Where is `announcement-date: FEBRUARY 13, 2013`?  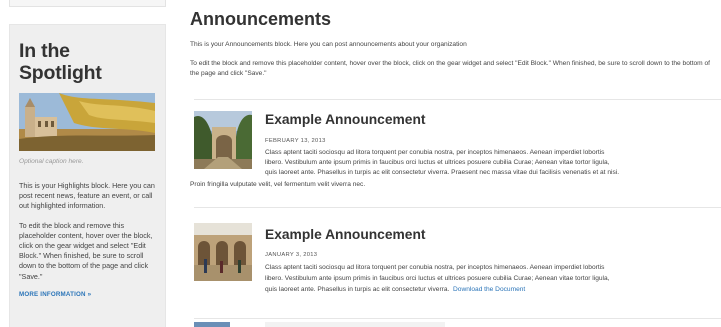 announcement-date: FEBRUARY 13, 2013 is located at coordinates (295, 141).